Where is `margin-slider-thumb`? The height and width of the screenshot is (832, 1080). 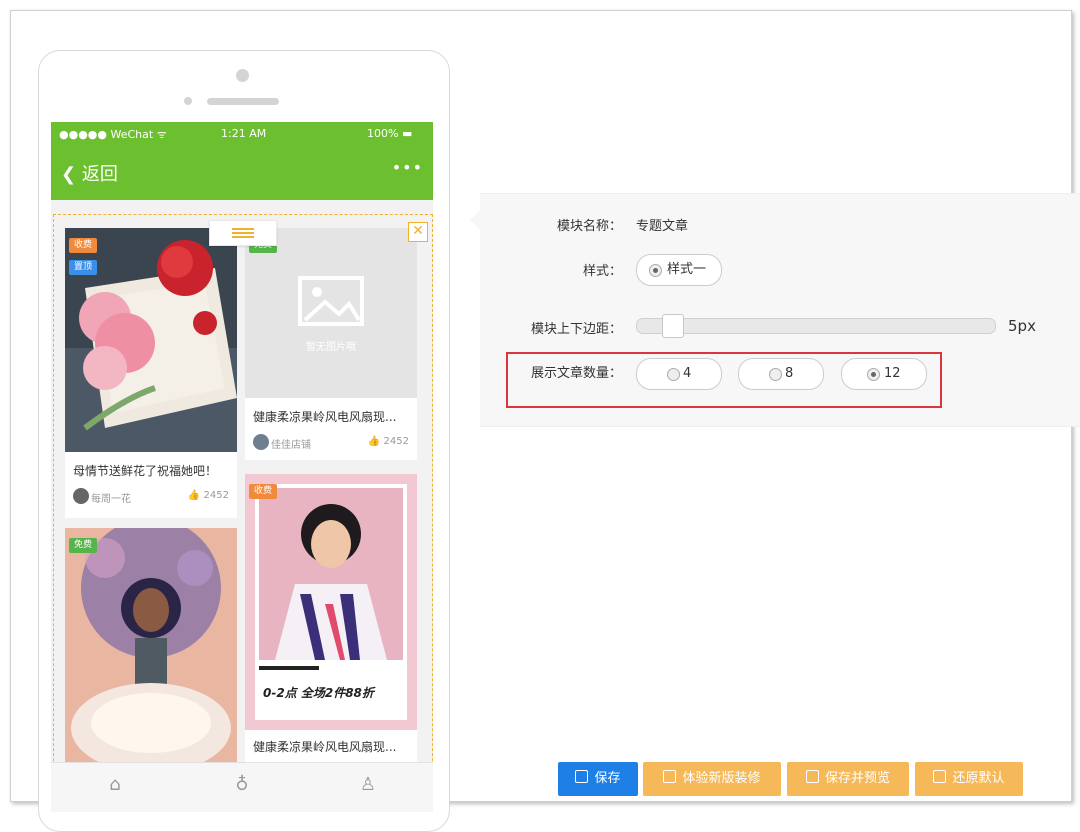
margin-slider-thumb is located at coordinates (673, 326).